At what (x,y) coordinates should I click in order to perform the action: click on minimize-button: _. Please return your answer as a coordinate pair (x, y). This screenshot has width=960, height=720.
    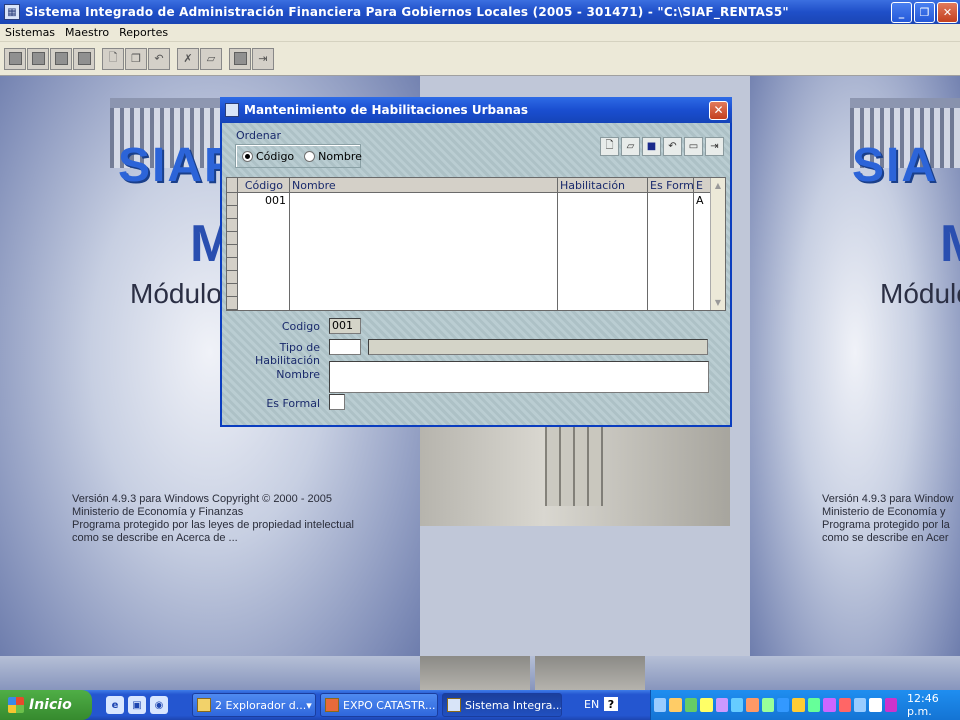
    Looking at the image, I should click on (901, 12).